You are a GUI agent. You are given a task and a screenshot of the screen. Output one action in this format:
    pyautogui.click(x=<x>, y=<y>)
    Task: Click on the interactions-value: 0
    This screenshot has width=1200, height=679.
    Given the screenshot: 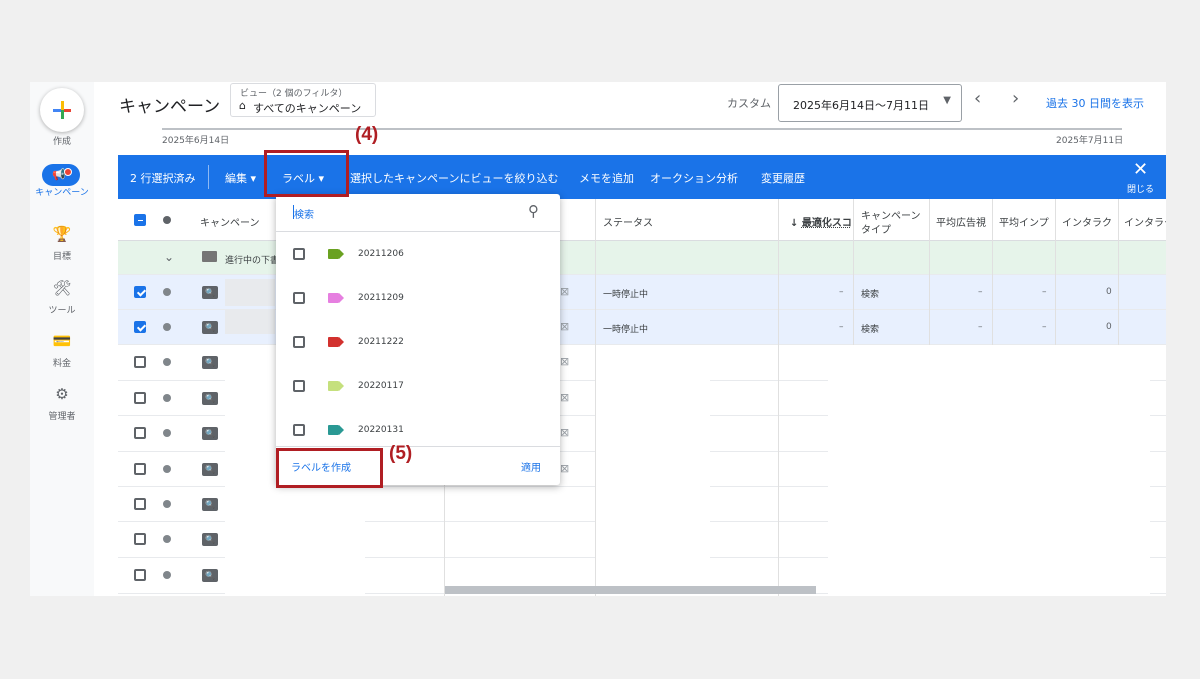 What is the action you would take?
    pyautogui.click(x=1109, y=292)
    